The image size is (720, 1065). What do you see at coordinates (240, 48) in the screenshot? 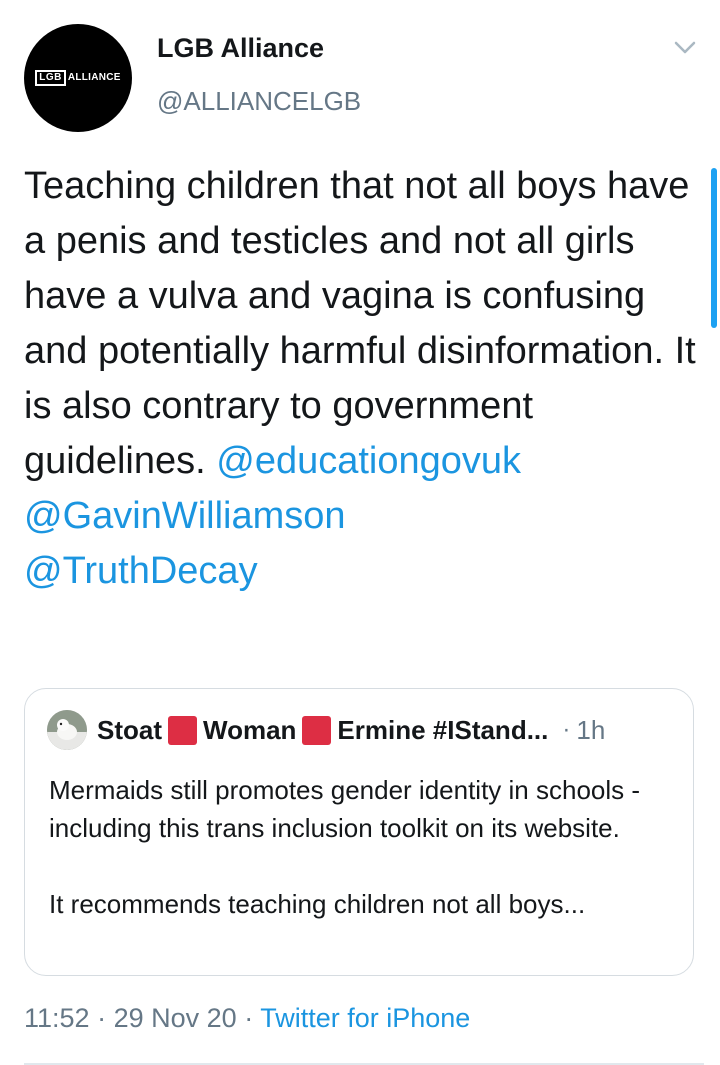
I see `author-name: LGB Alliance` at bounding box center [240, 48].